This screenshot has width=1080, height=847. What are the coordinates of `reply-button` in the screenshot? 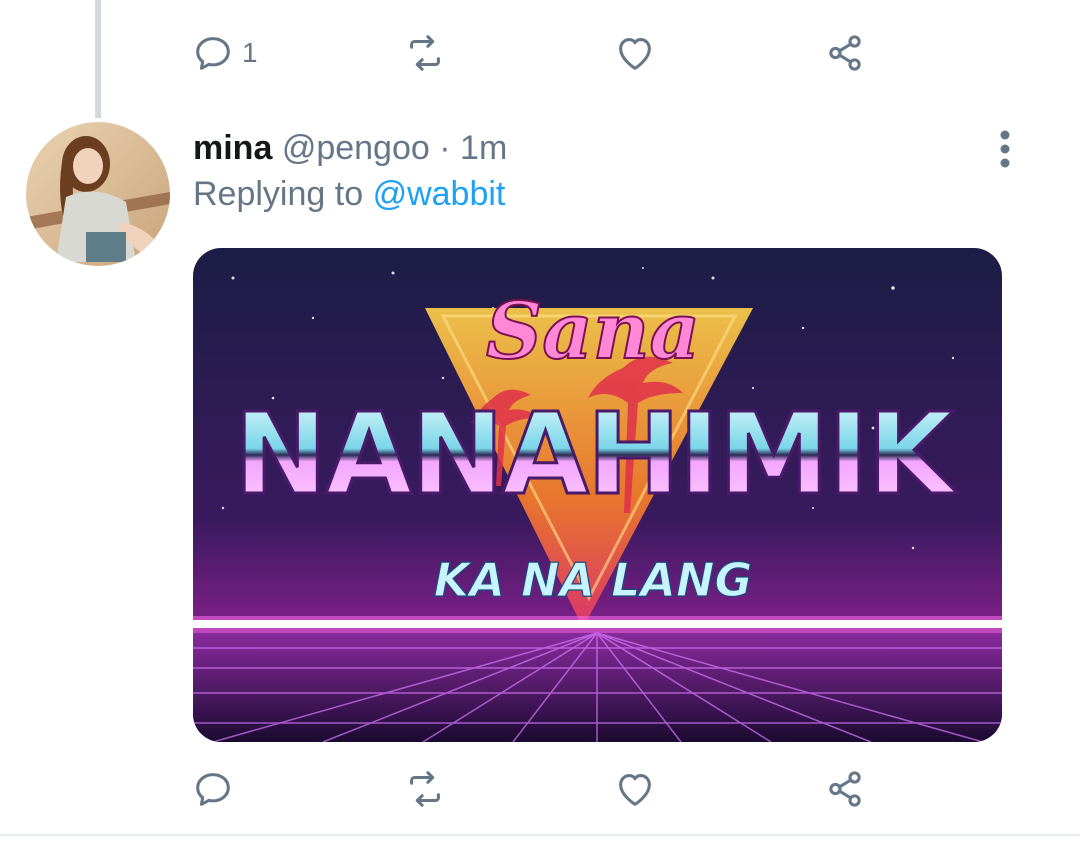 It's located at (213, 789).